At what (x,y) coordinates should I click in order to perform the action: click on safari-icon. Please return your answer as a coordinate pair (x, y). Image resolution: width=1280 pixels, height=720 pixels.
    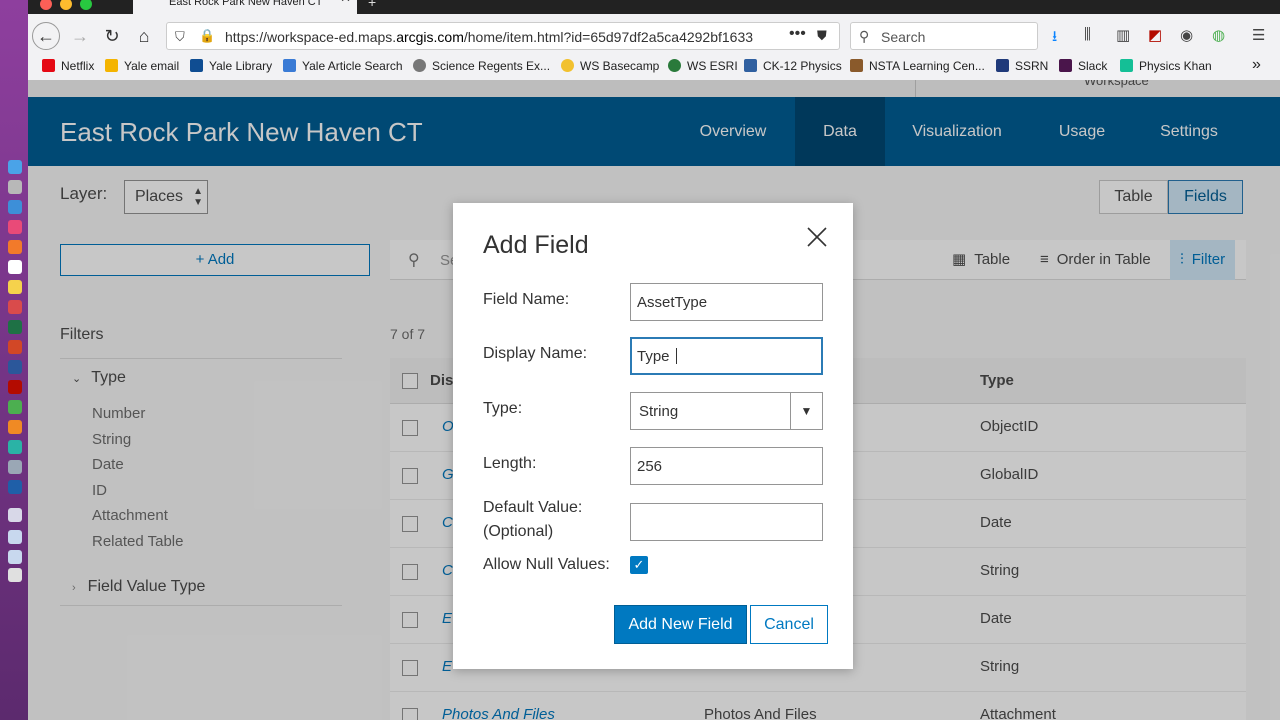
    Looking at the image, I should click on (15, 207).